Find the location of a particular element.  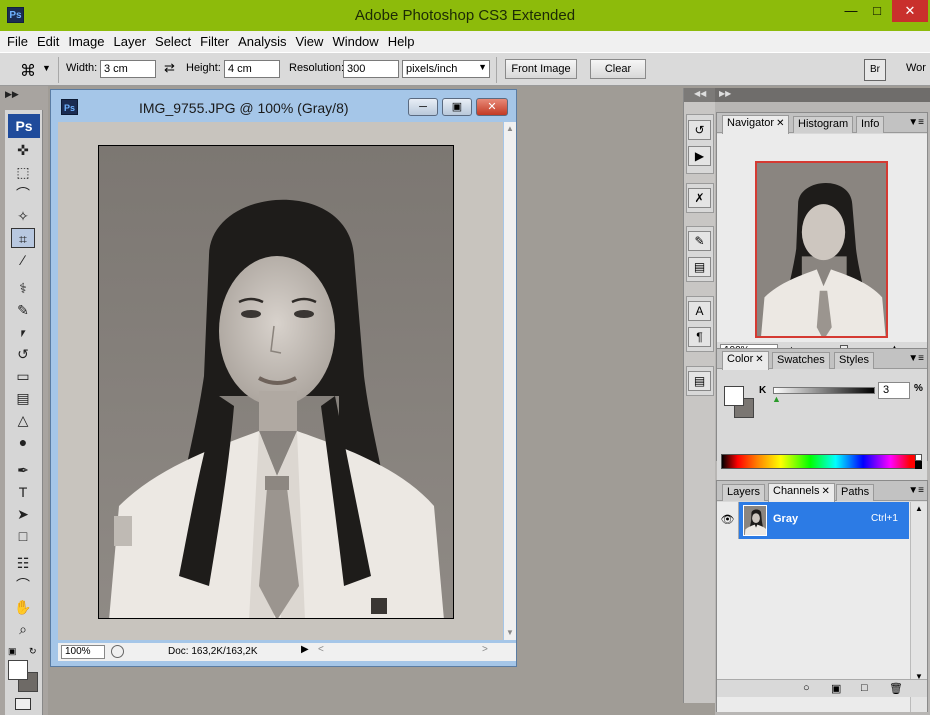

shape-tool: □ is located at coordinates (23, 536).